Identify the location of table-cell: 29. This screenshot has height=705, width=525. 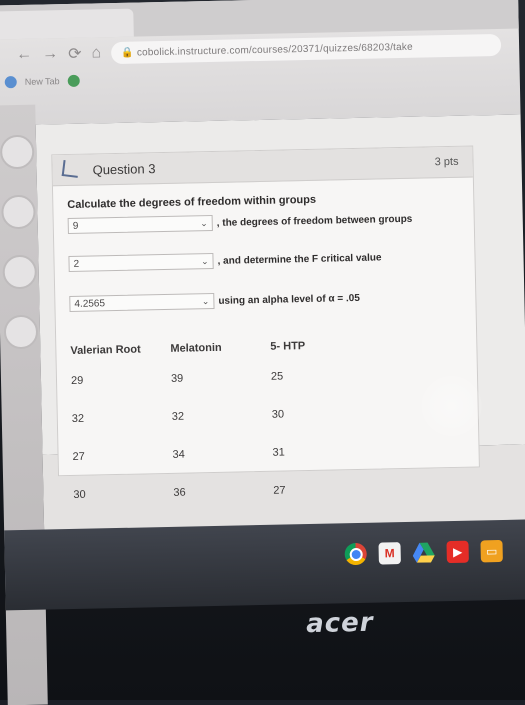
(77, 380).